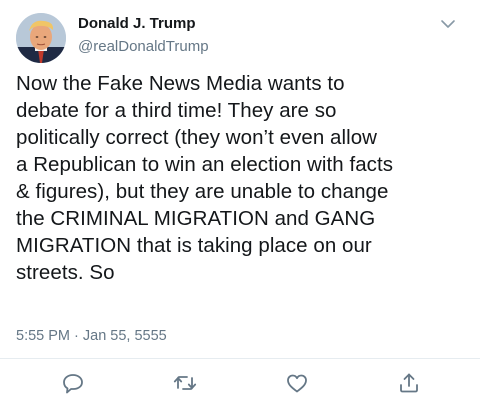 This screenshot has width=480, height=410. What do you see at coordinates (65, 272) in the screenshot?
I see `tweet-text-line: streets. So` at bounding box center [65, 272].